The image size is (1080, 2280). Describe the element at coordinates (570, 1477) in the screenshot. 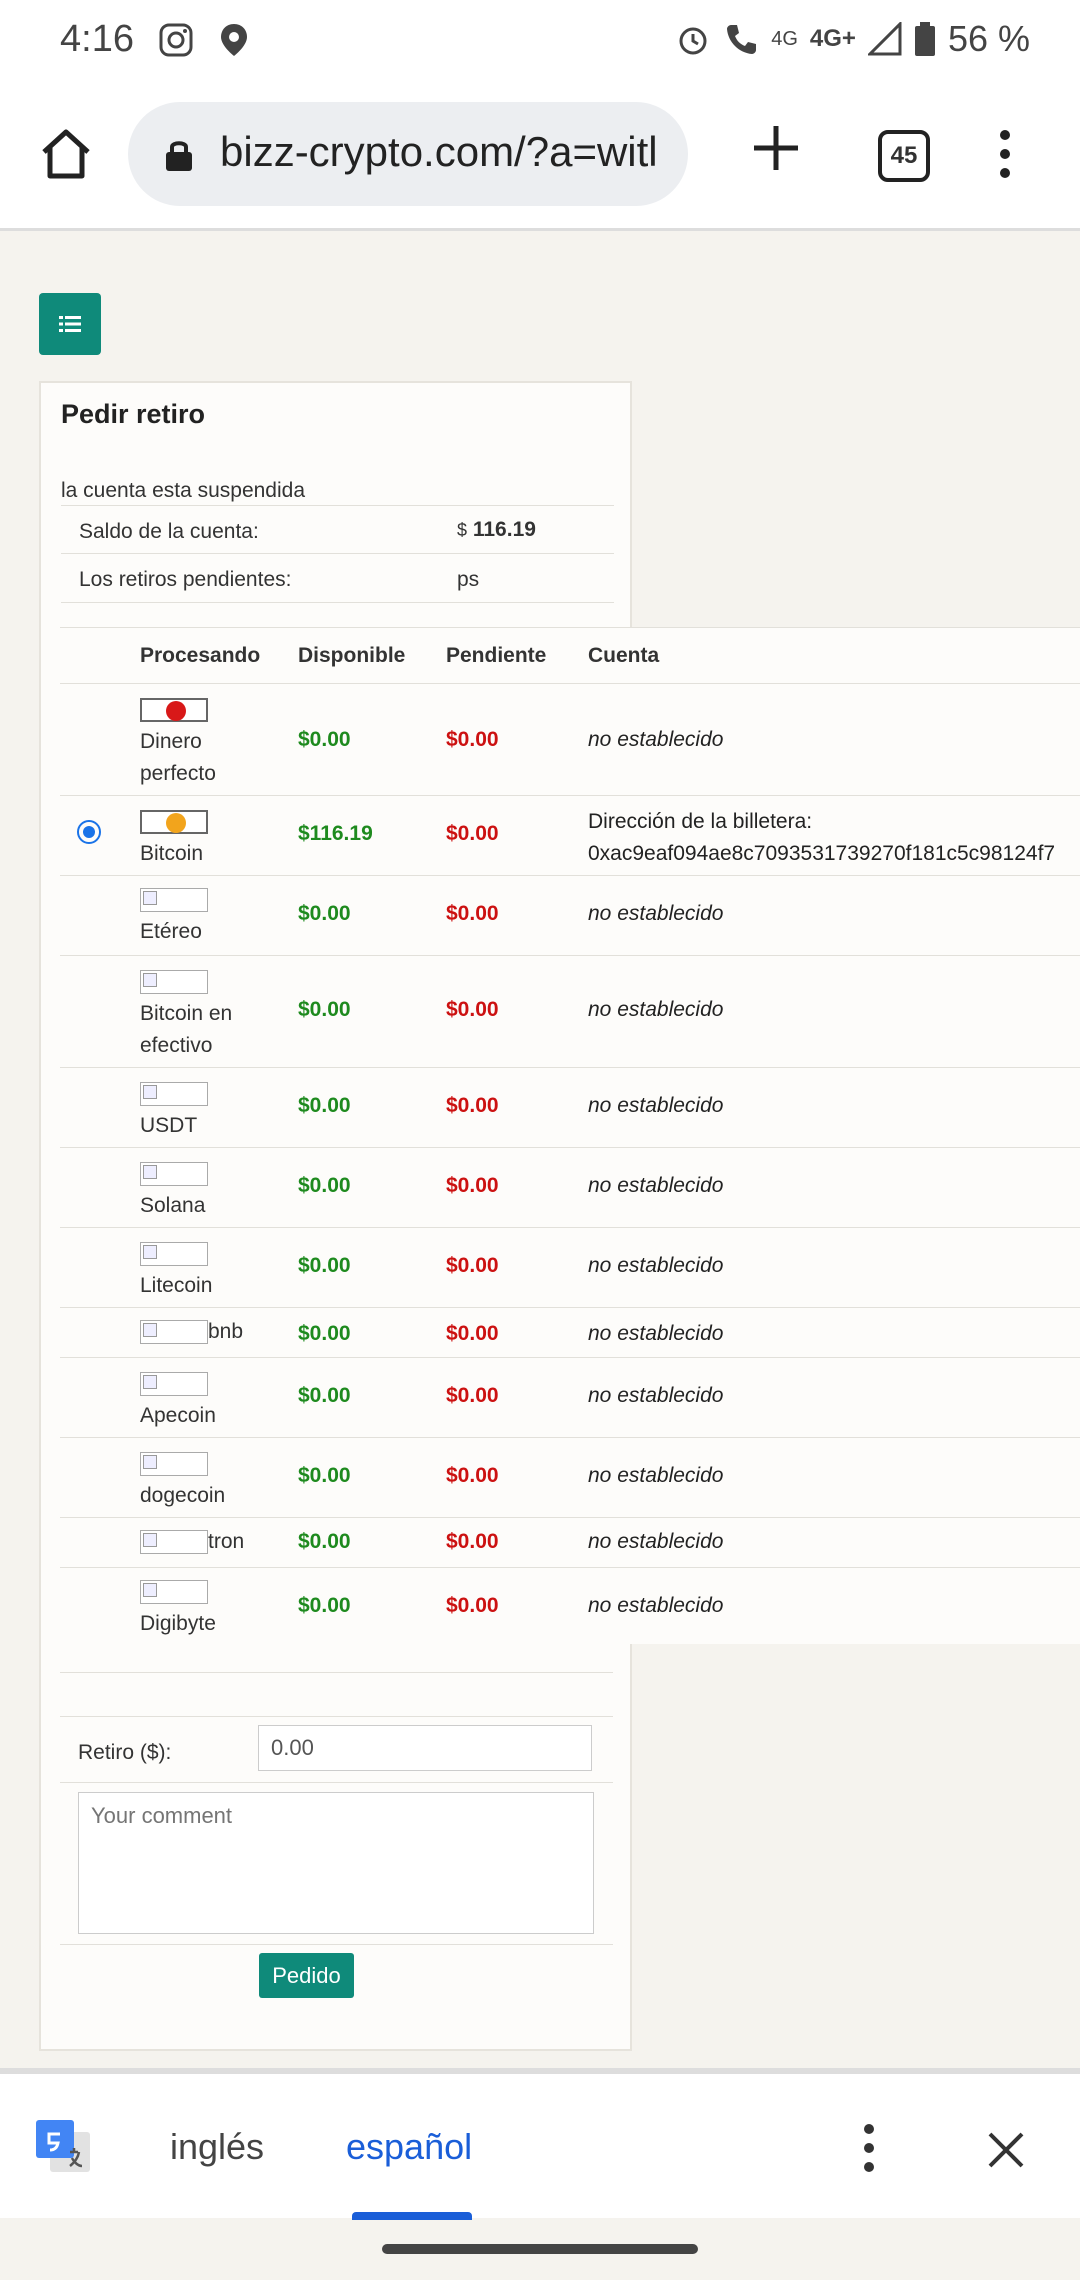

I see `table-row: dogecoin $0.00 $0.00 no establecido` at that location.